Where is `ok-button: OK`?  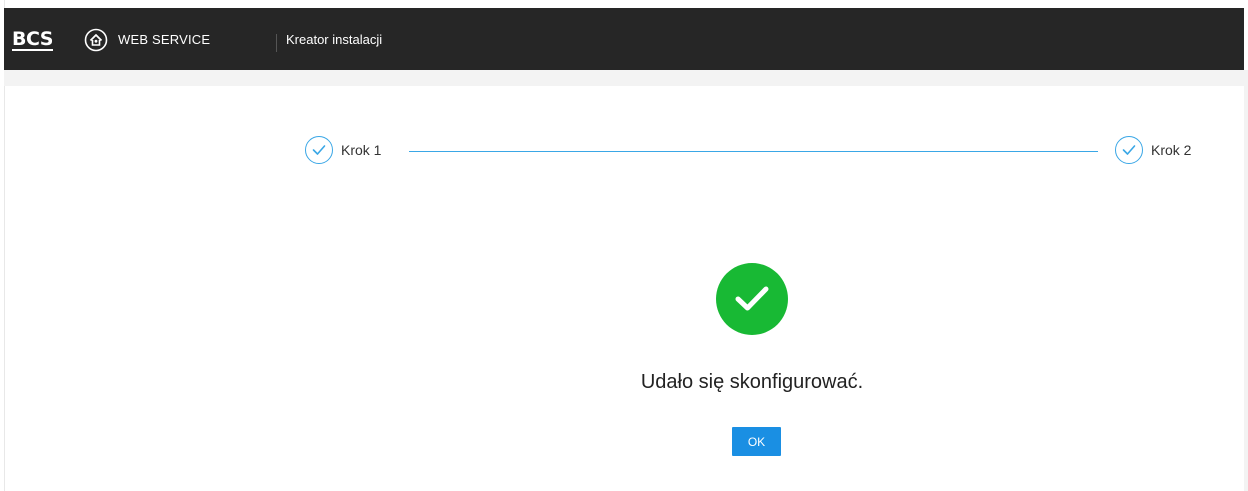
ok-button: OK is located at coordinates (756, 441).